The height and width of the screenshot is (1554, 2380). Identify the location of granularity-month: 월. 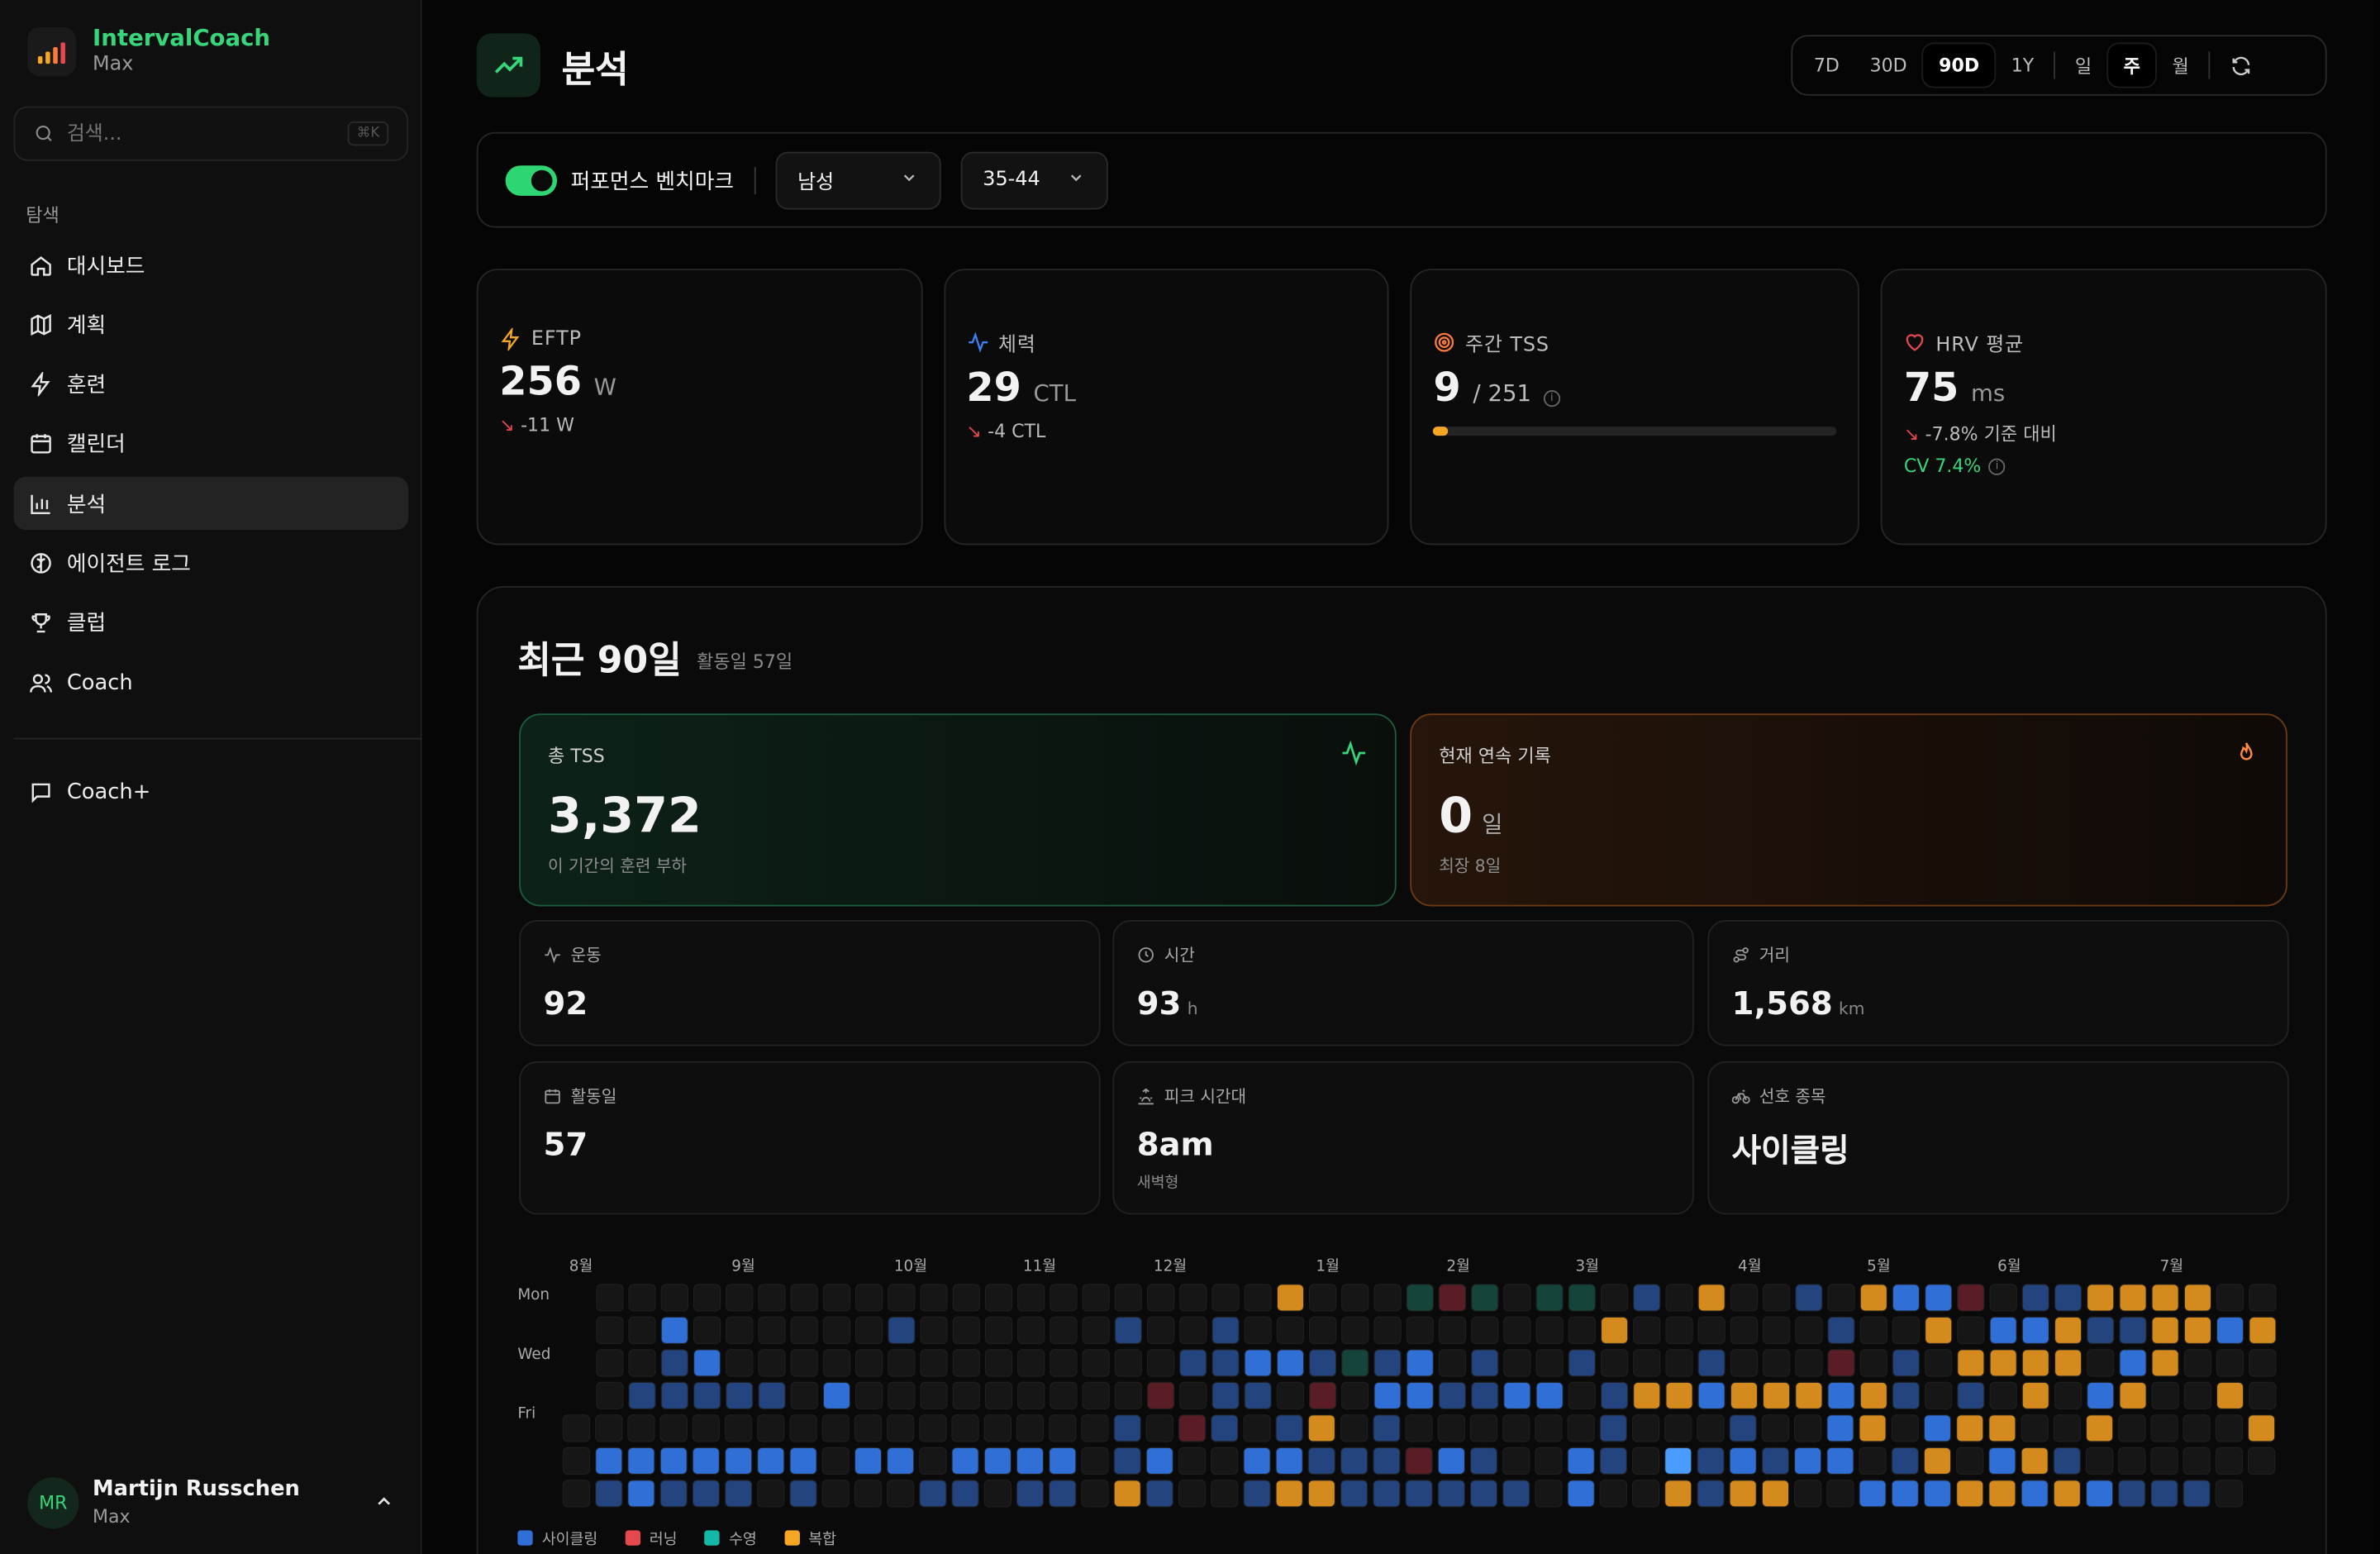
(2180, 65).